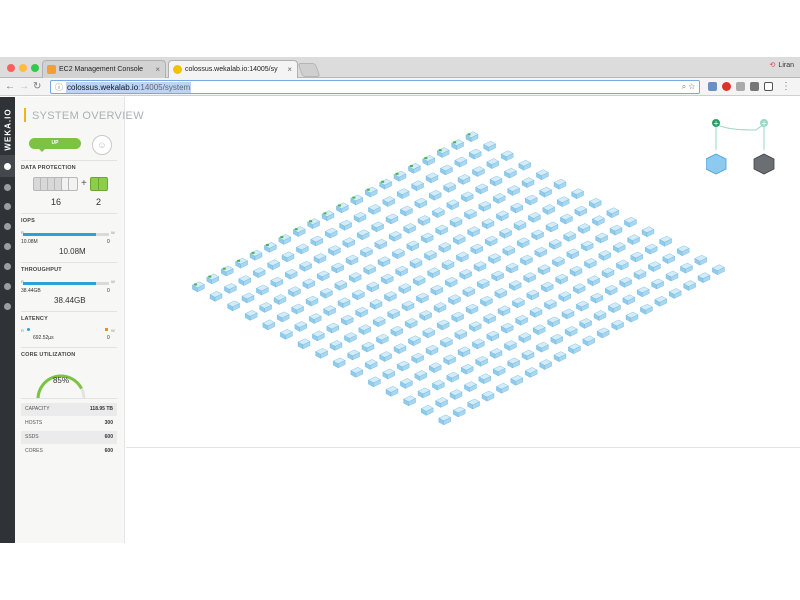 Image resolution: width=800 pixels, height=600 pixels. I want to click on close-window-icon, so click(11, 68).